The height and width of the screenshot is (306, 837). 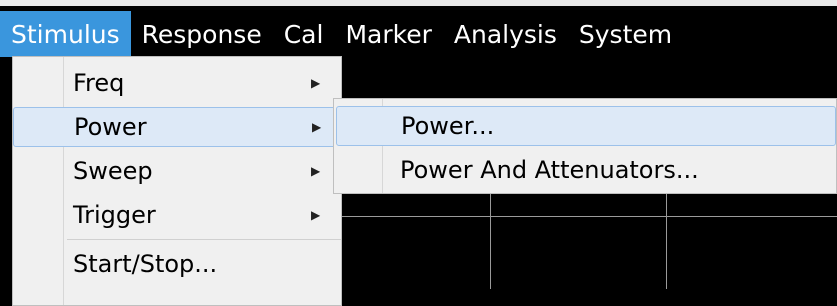 What do you see at coordinates (114, 215) in the screenshot?
I see `menu-item-label: Trigger` at bounding box center [114, 215].